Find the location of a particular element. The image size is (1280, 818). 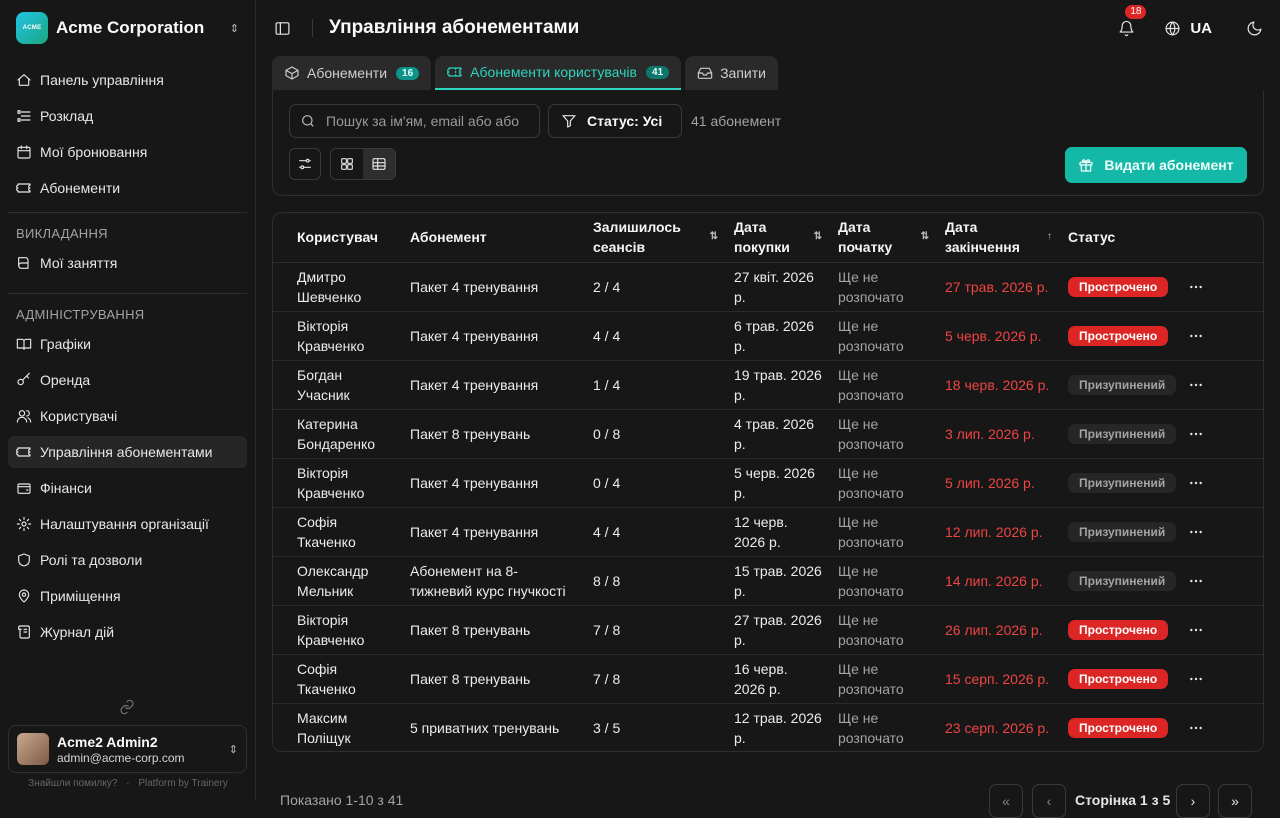

prev-page-button: ‹ is located at coordinates (1049, 801).